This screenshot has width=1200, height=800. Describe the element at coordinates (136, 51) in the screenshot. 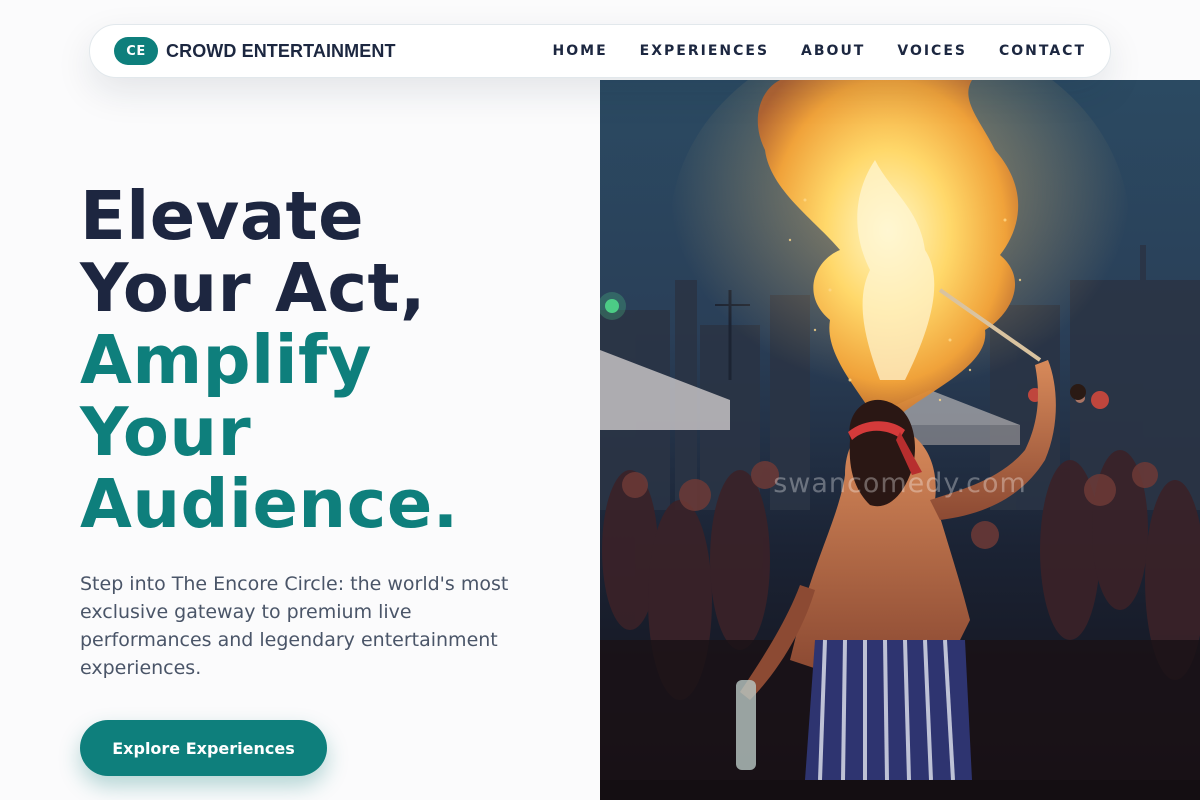

I see `brand-badge: CE` at that location.